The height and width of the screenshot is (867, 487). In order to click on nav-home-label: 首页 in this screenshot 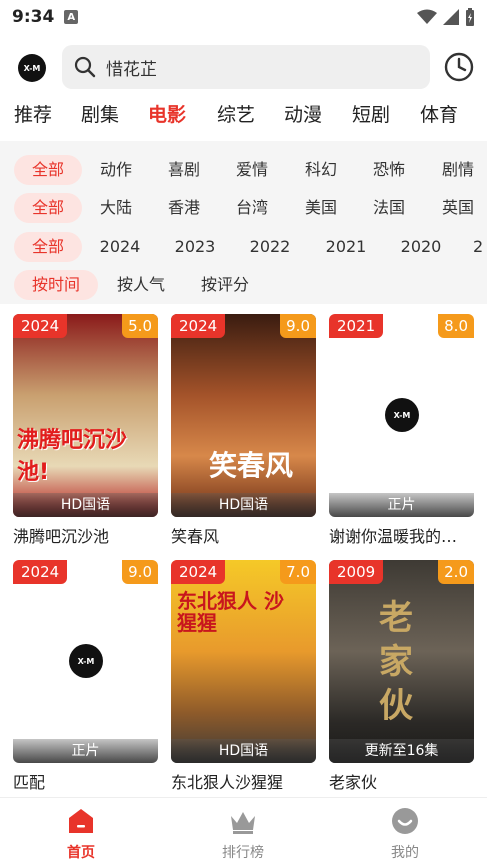, I will do `click(81, 853)`.